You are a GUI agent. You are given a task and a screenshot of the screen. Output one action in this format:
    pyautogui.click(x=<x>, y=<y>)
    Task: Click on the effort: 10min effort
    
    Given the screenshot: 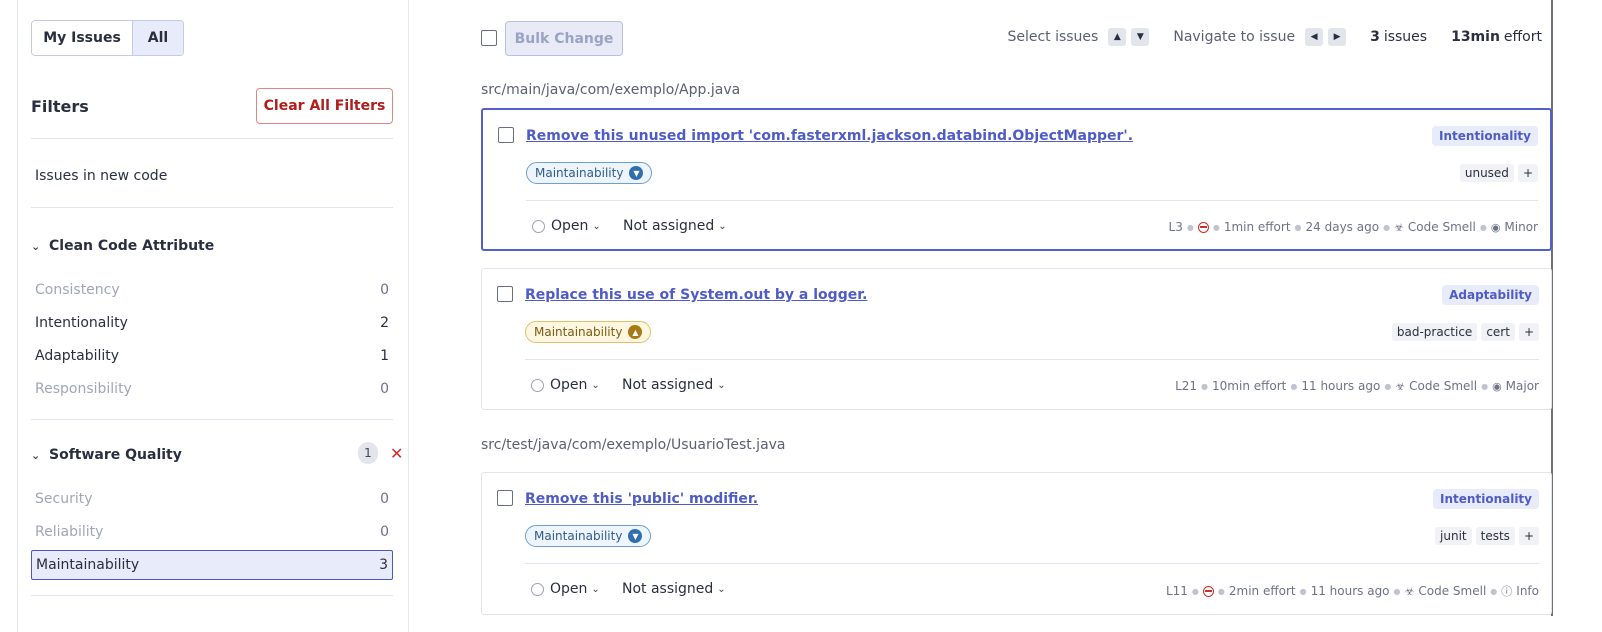 What is the action you would take?
    pyautogui.click(x=1249, y=386)
    